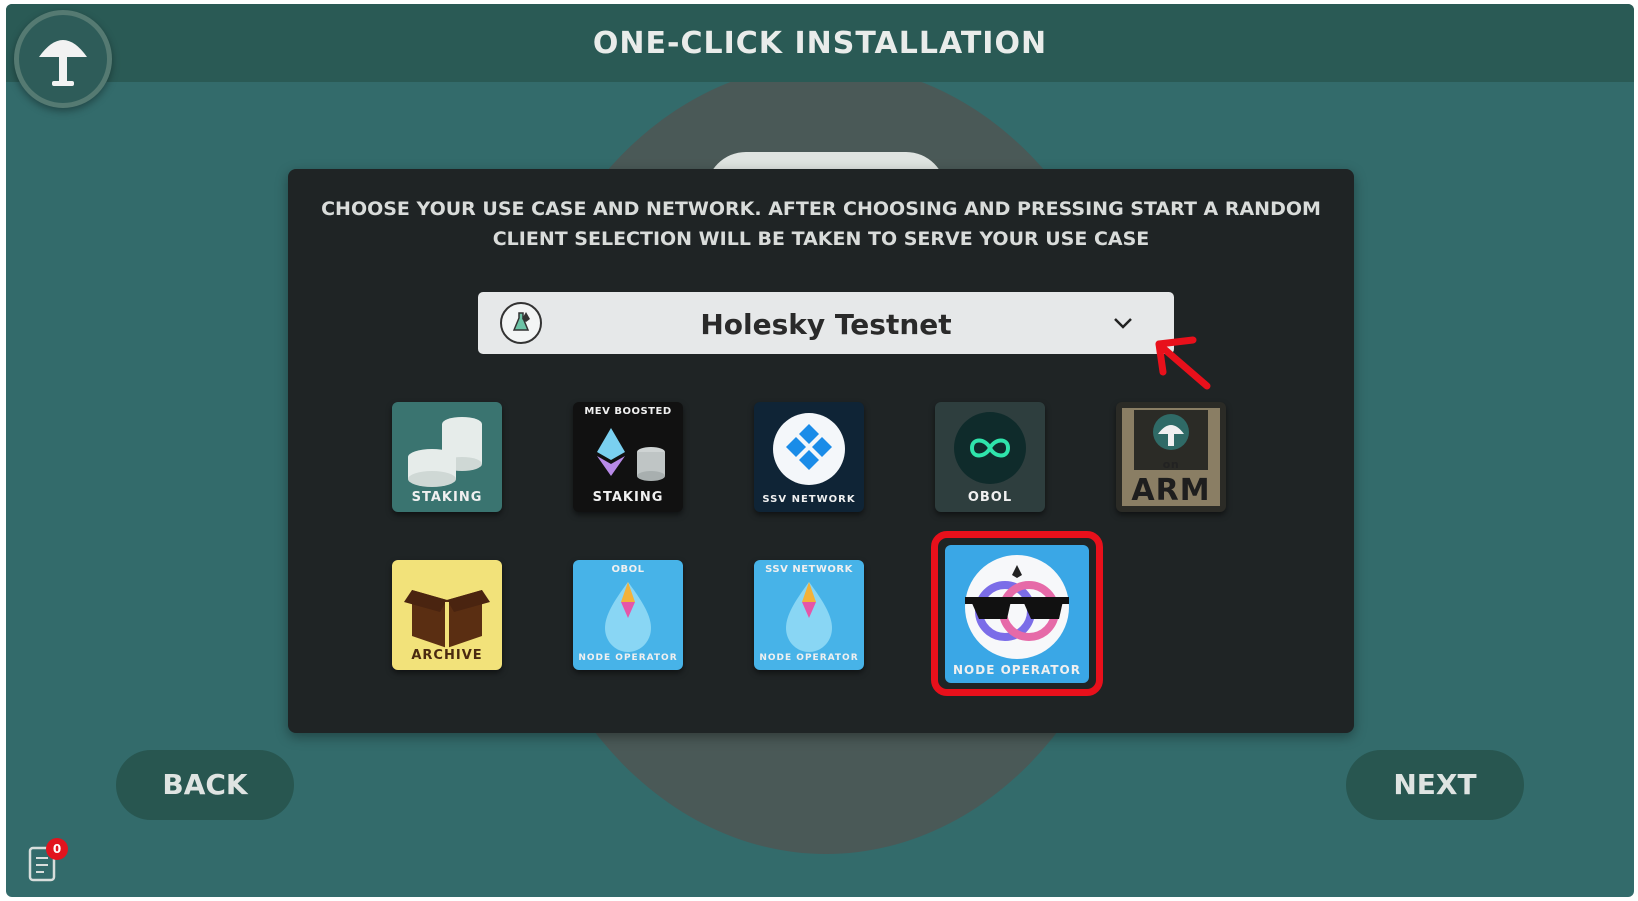 This screenshot has width=1638, height=901. What do you see at coordinates (809, 499) in the screenshot?
I see `ssv-network-label: SSV NETWORK` at bounding box center [809, 499].